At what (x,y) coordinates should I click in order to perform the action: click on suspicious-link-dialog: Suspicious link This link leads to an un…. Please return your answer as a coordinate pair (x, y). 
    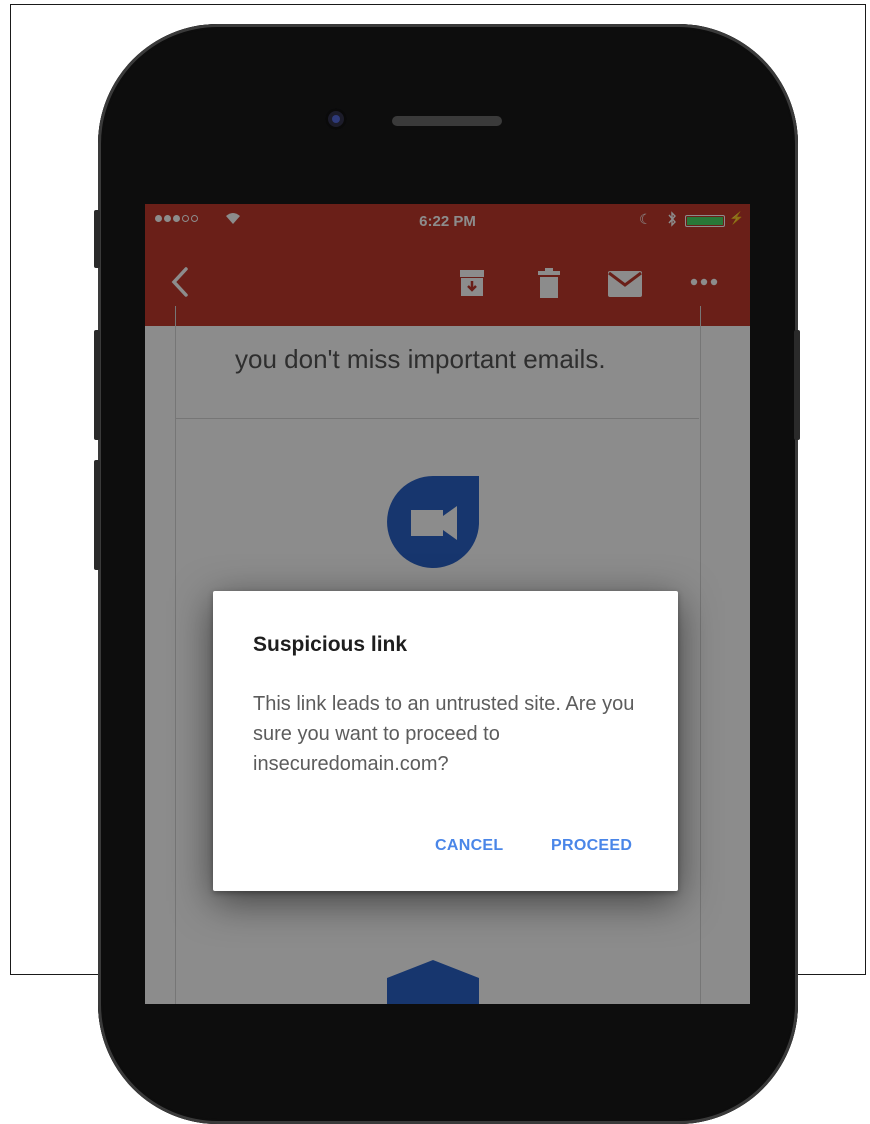
    Looking at the image, I should click on (445, 741).